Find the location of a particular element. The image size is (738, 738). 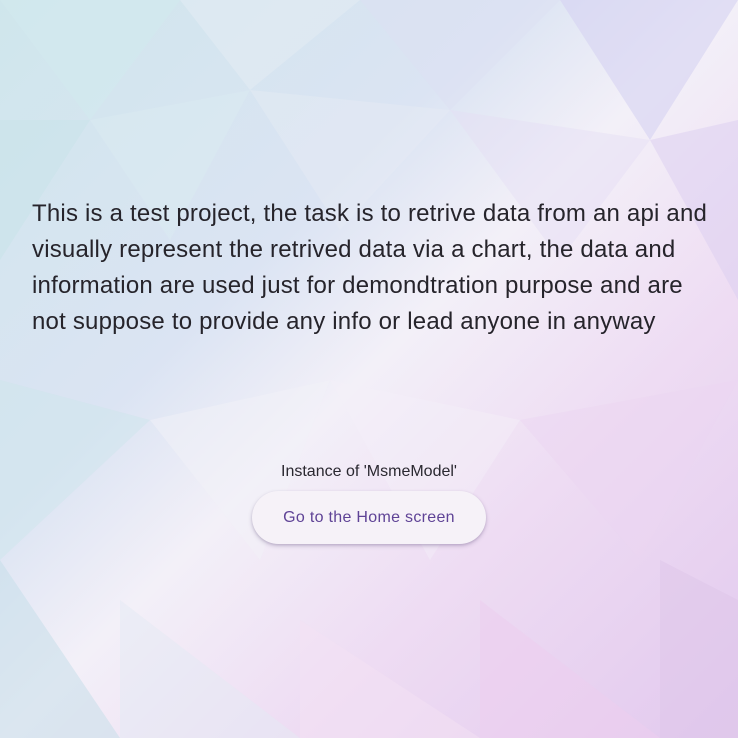

instance-label: Instance of 'MsmeModel' is located at coordinates (369, 471).